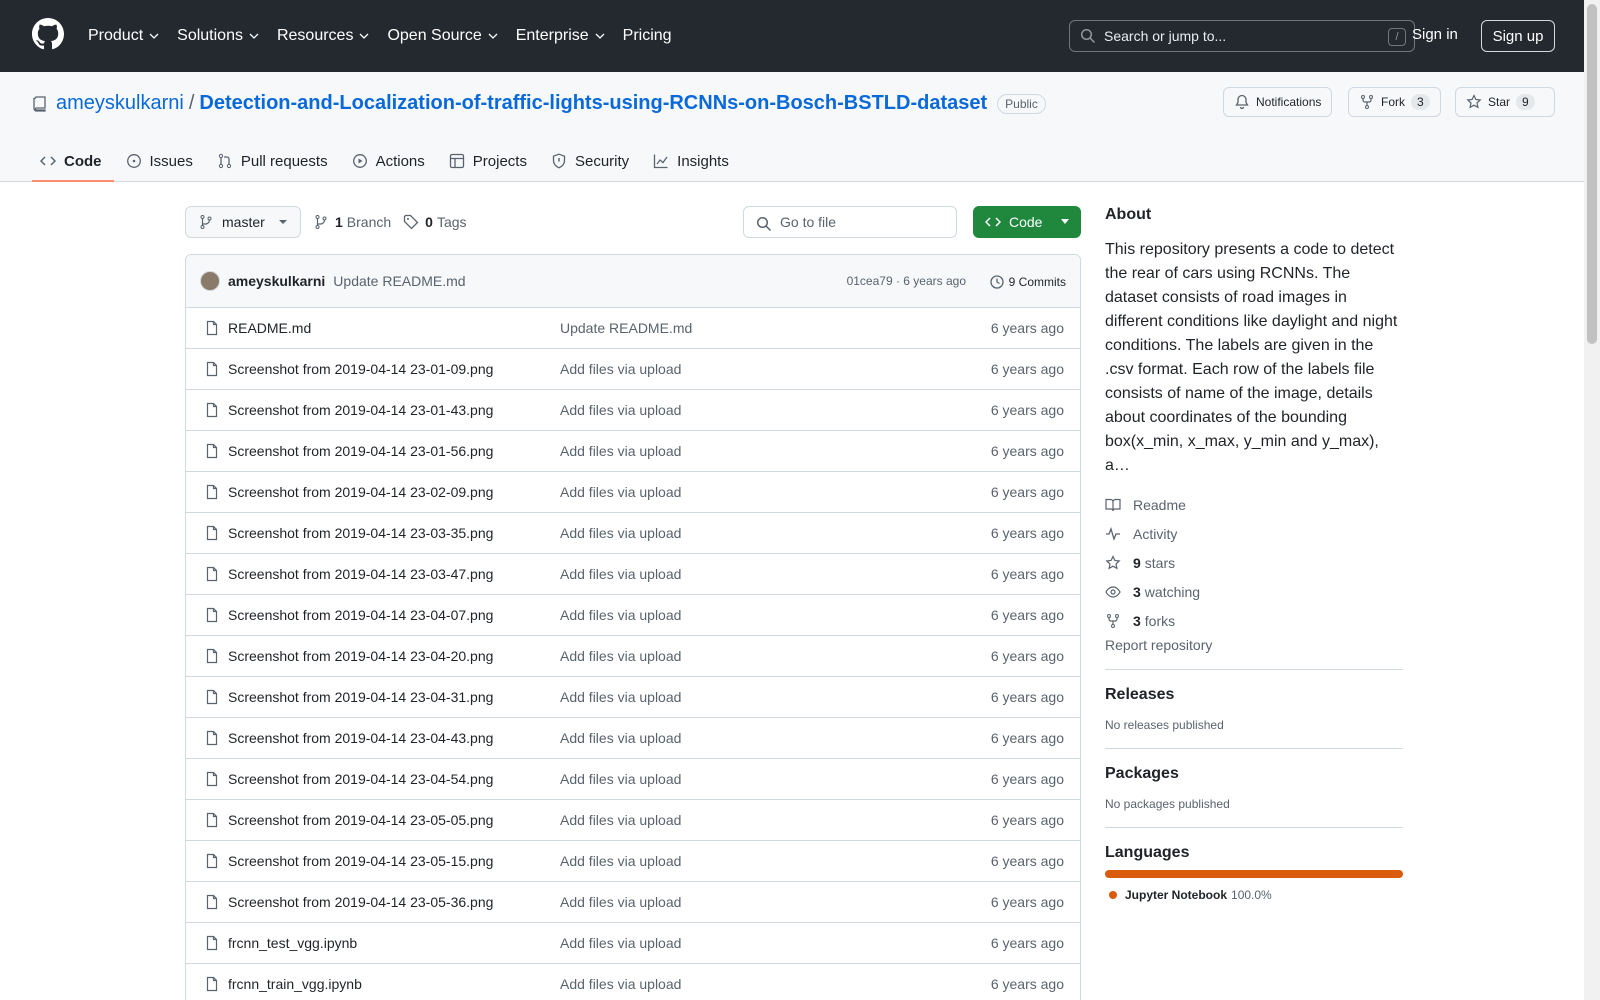 The image size is (1600, 1000). What do you see at coordinates (360, 738) in the screenshot?
I see `file-name-link: Screenshot from 2019-04-14 23-04-43.png` at bounding box center [360, 738].